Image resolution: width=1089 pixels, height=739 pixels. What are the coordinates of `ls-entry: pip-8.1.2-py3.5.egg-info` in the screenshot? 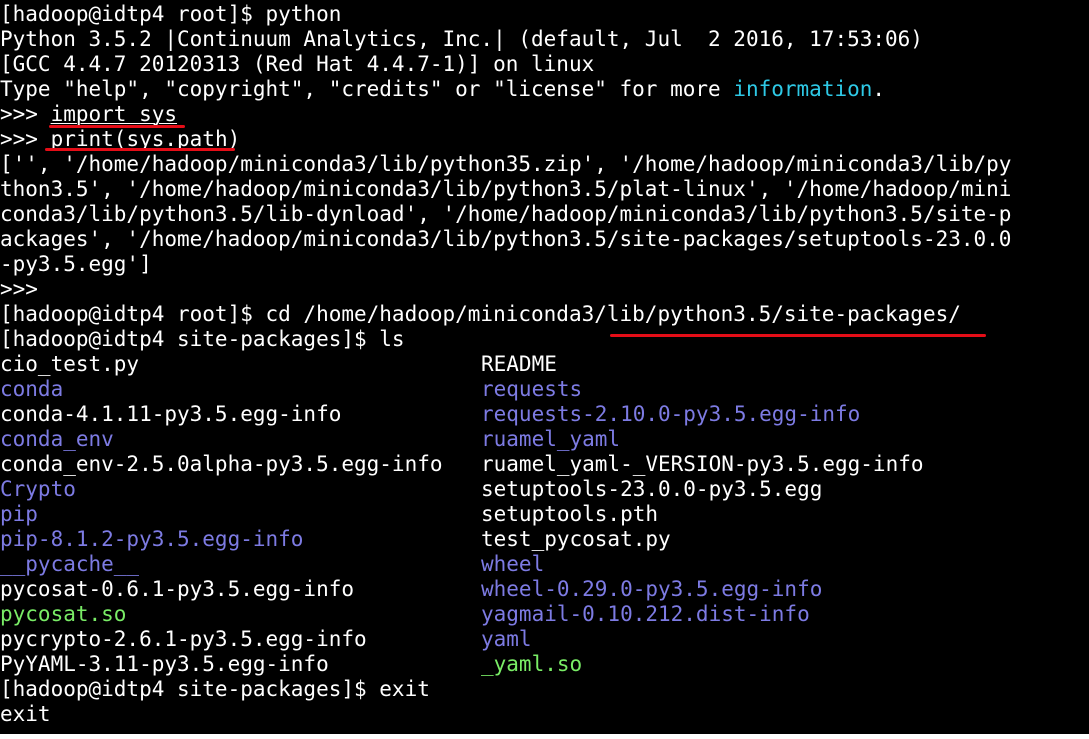 It's located at (152, 539).